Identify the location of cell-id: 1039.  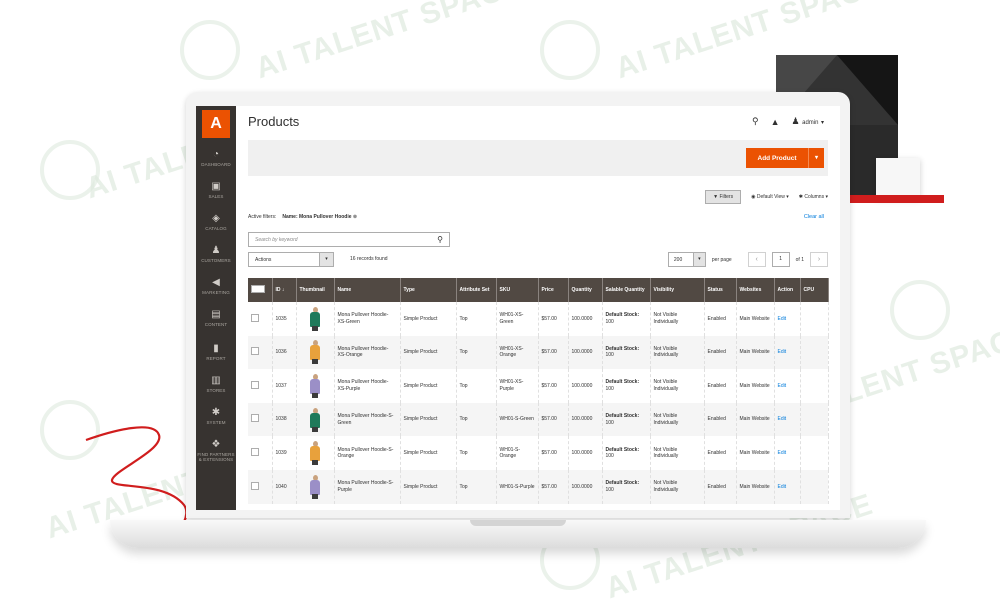
(284, 453).